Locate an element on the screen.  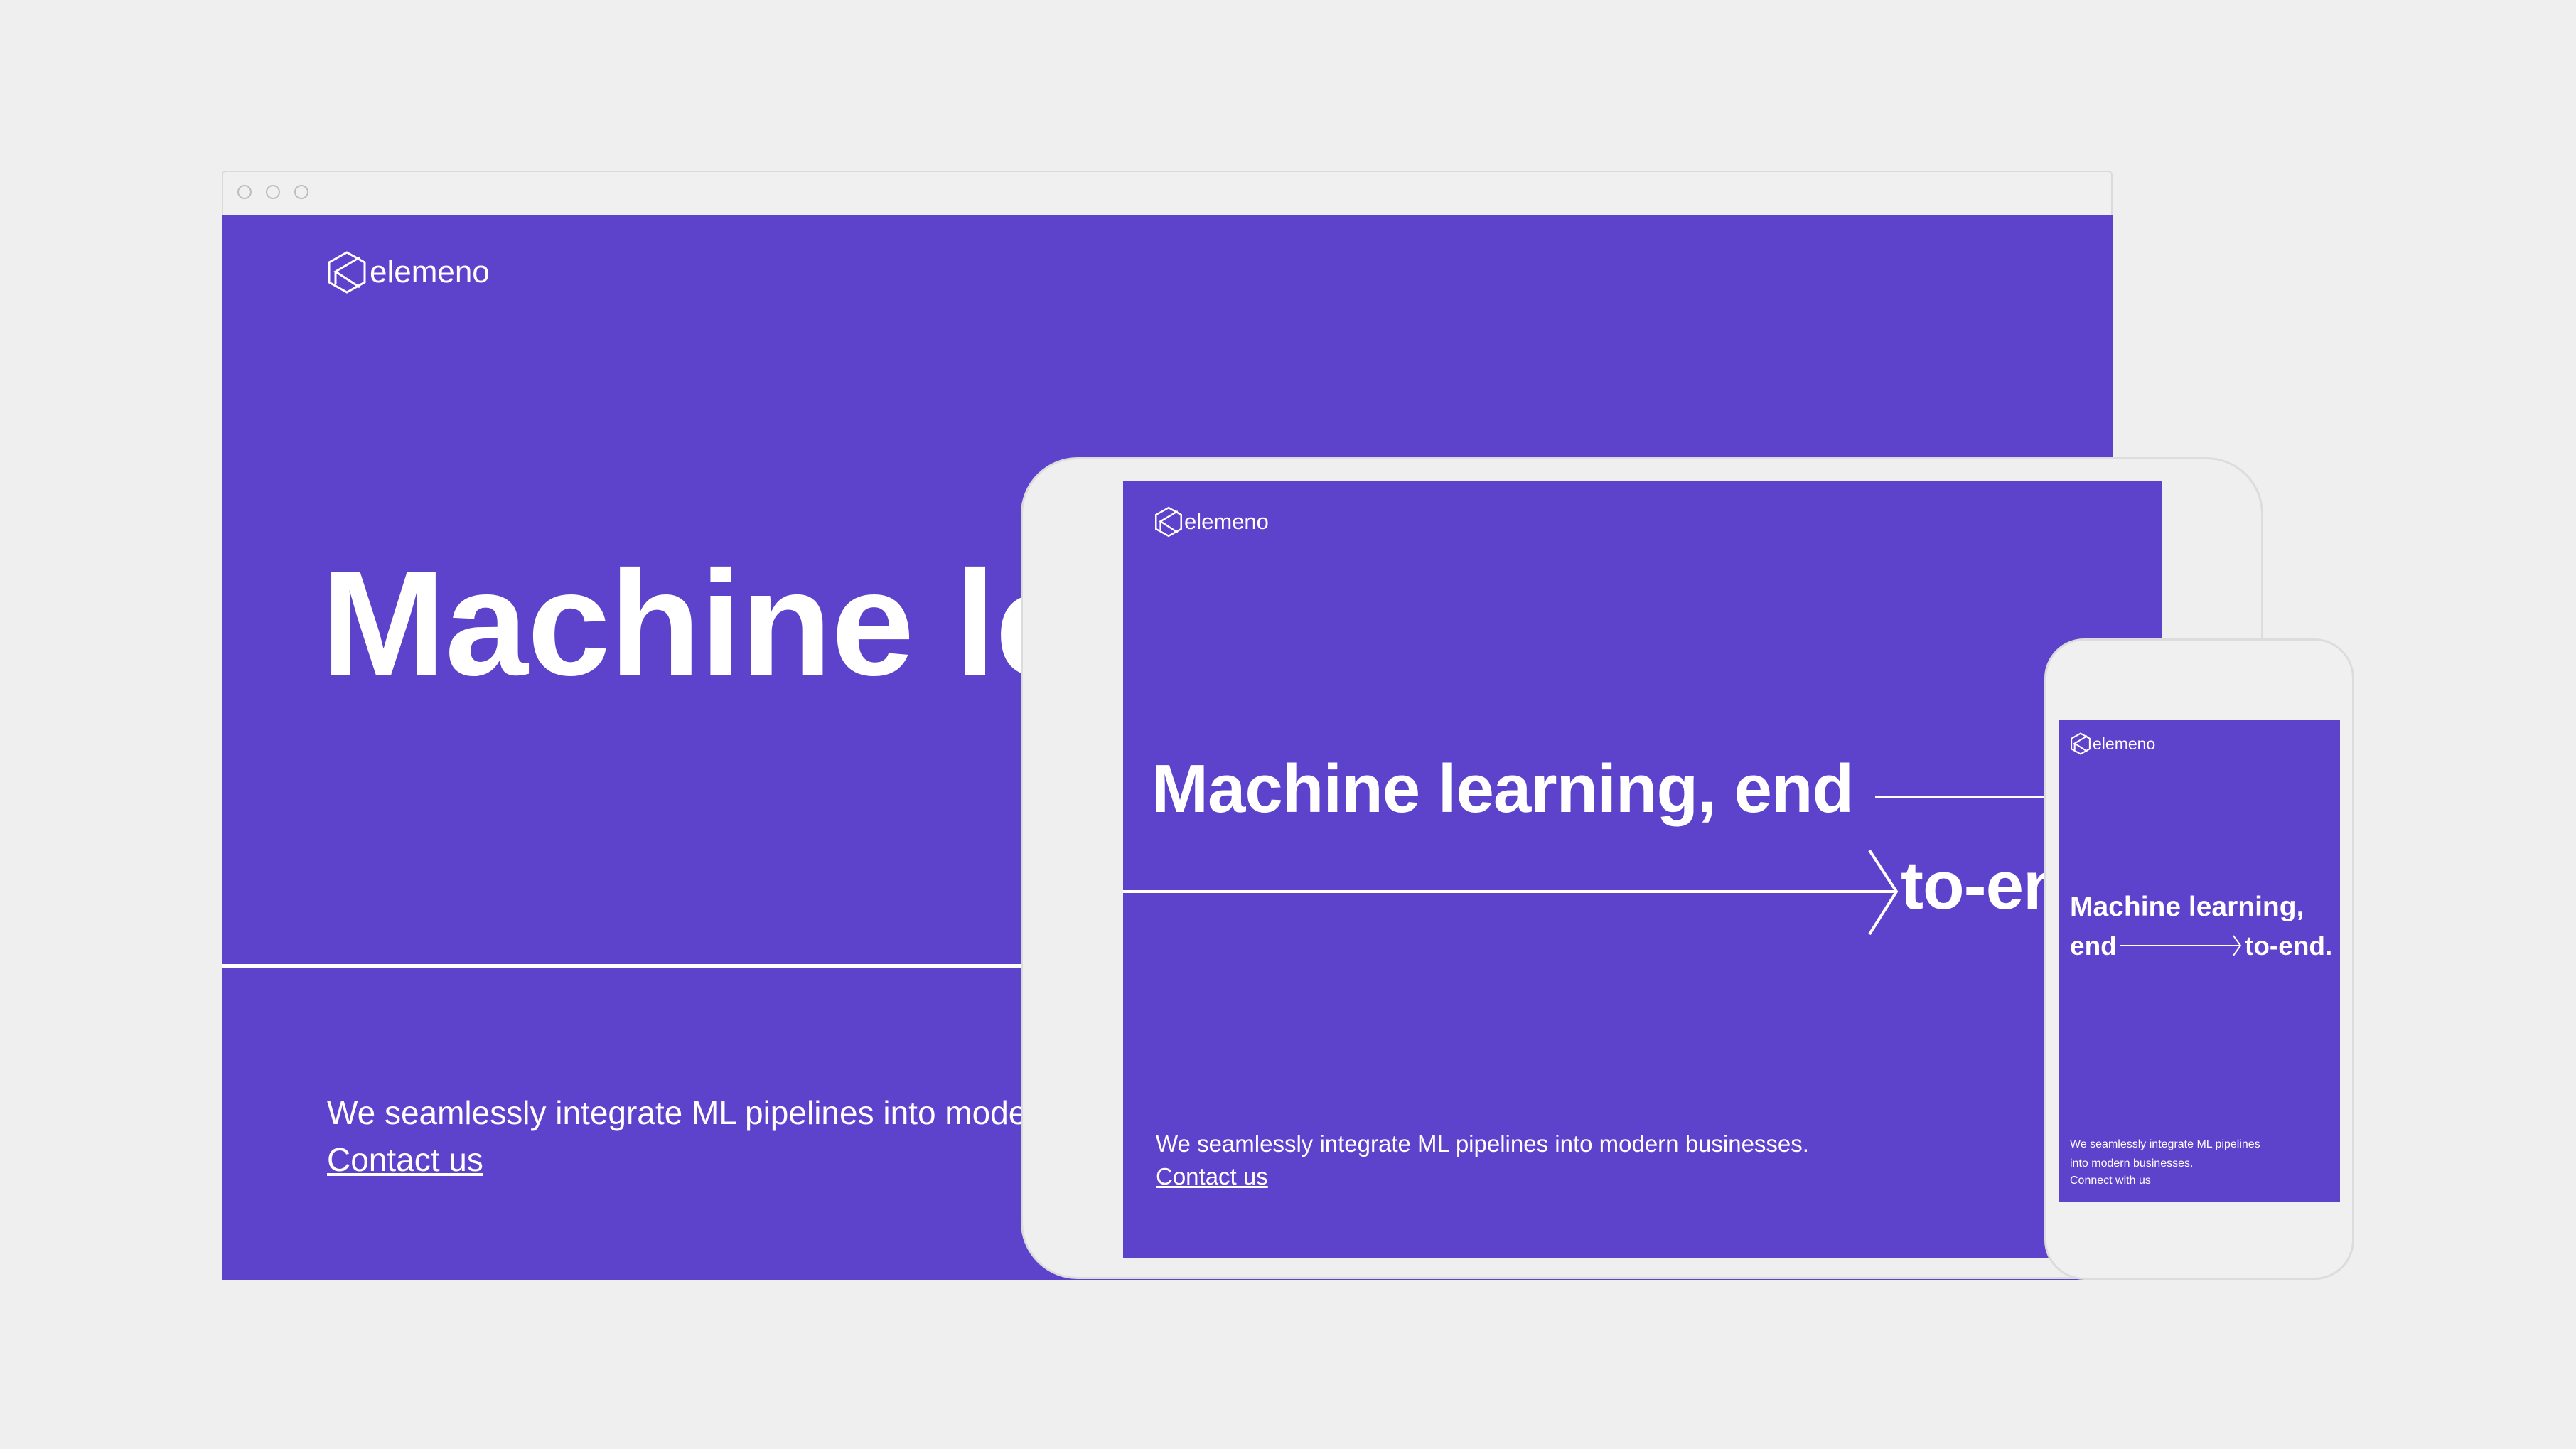
phone-contact-link: Connect with us is located at coordinates (2110, 1181).